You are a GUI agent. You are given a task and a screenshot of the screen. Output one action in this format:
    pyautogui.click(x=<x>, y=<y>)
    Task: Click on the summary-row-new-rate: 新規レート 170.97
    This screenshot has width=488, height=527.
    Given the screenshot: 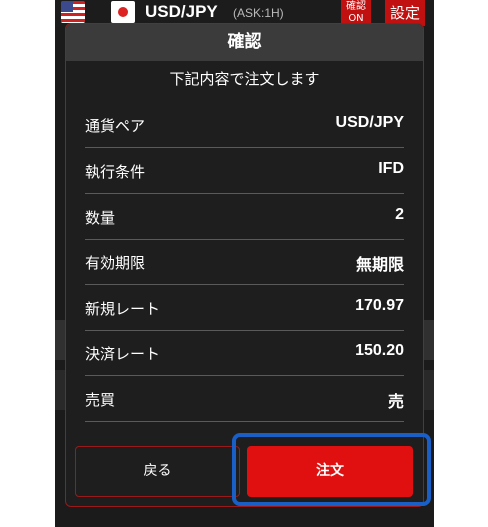 What is the action you would take?
    pyautogui.click(x=244, y=308)
    